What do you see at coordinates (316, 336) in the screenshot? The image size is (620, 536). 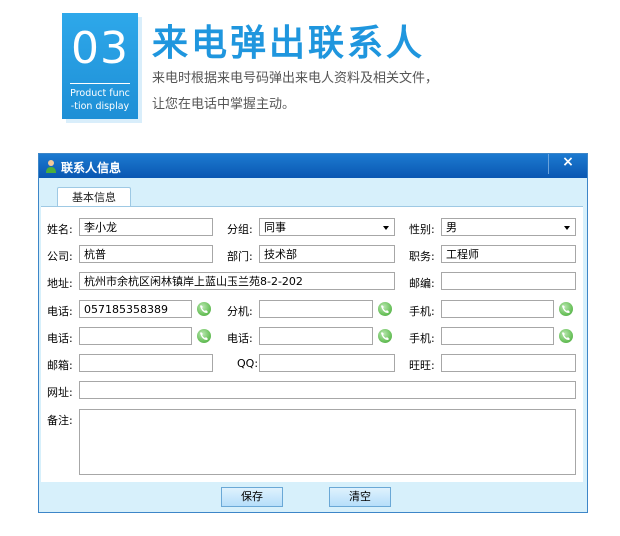 I see `phone3-input` at bounding box center [316, 336].